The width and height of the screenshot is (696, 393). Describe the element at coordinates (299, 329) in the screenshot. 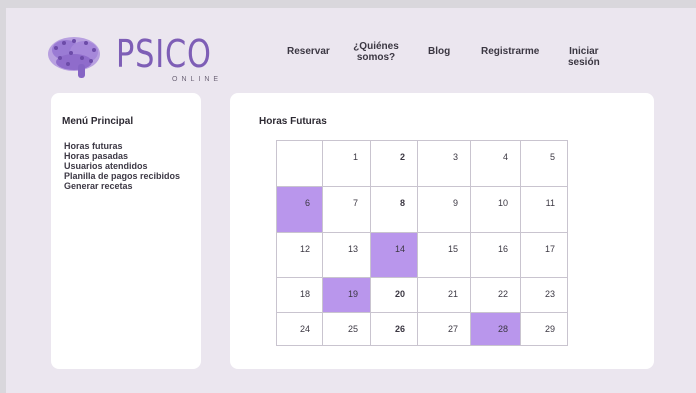

I see `calendar-day-24: 24` at that location.